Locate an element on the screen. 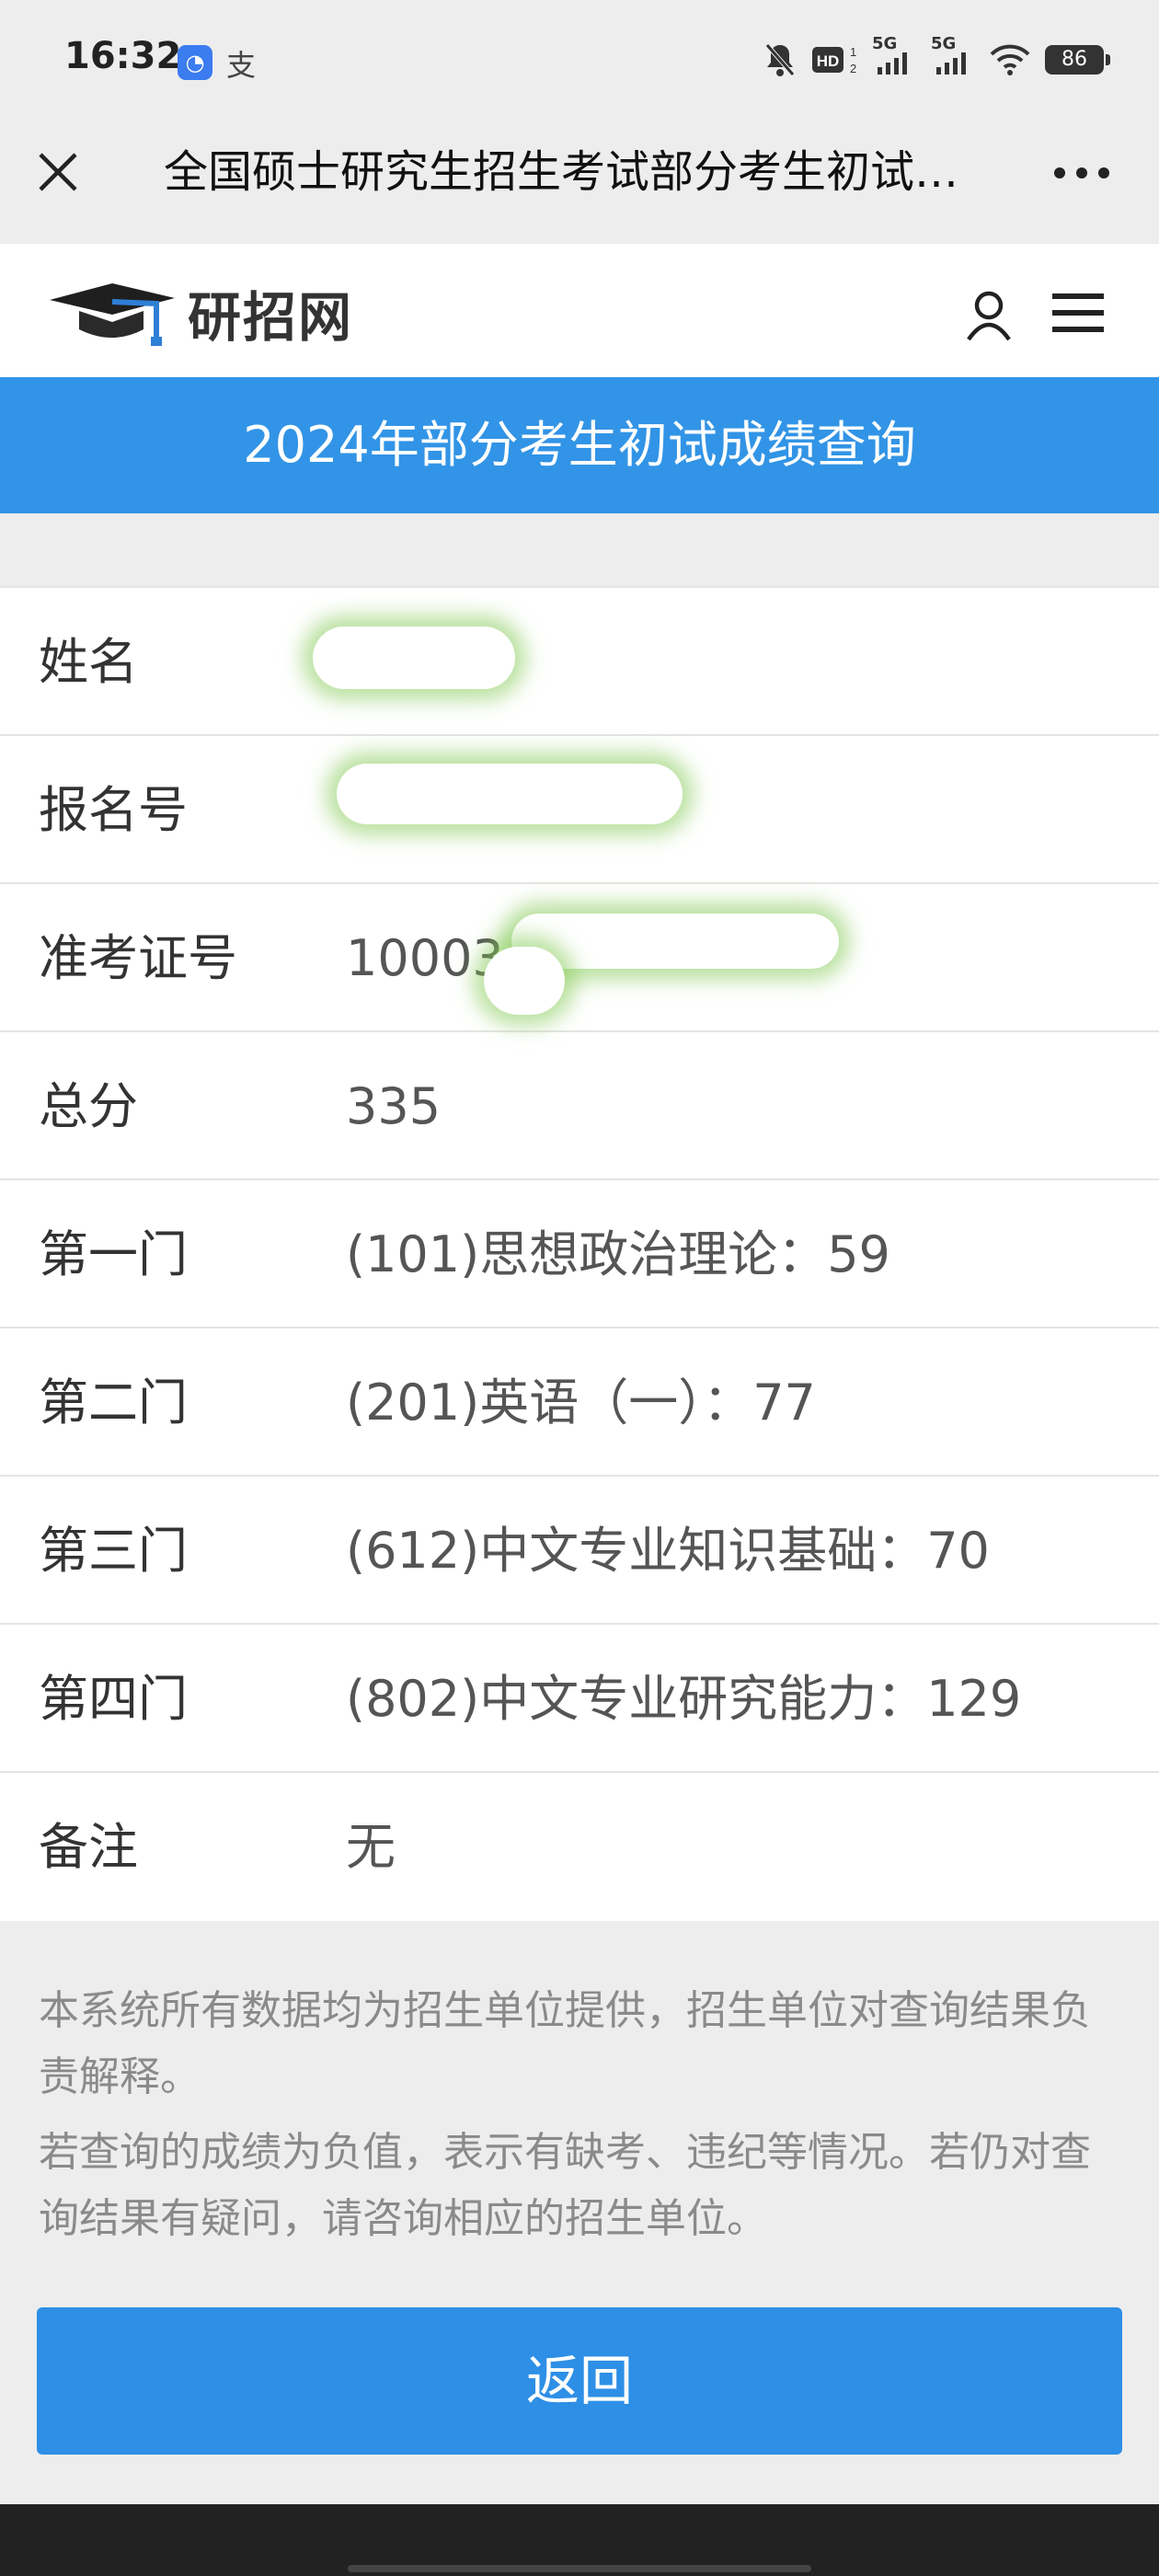 This screenshot has height=2576, width=1159. close-icon is located at coordinates (58, 172).